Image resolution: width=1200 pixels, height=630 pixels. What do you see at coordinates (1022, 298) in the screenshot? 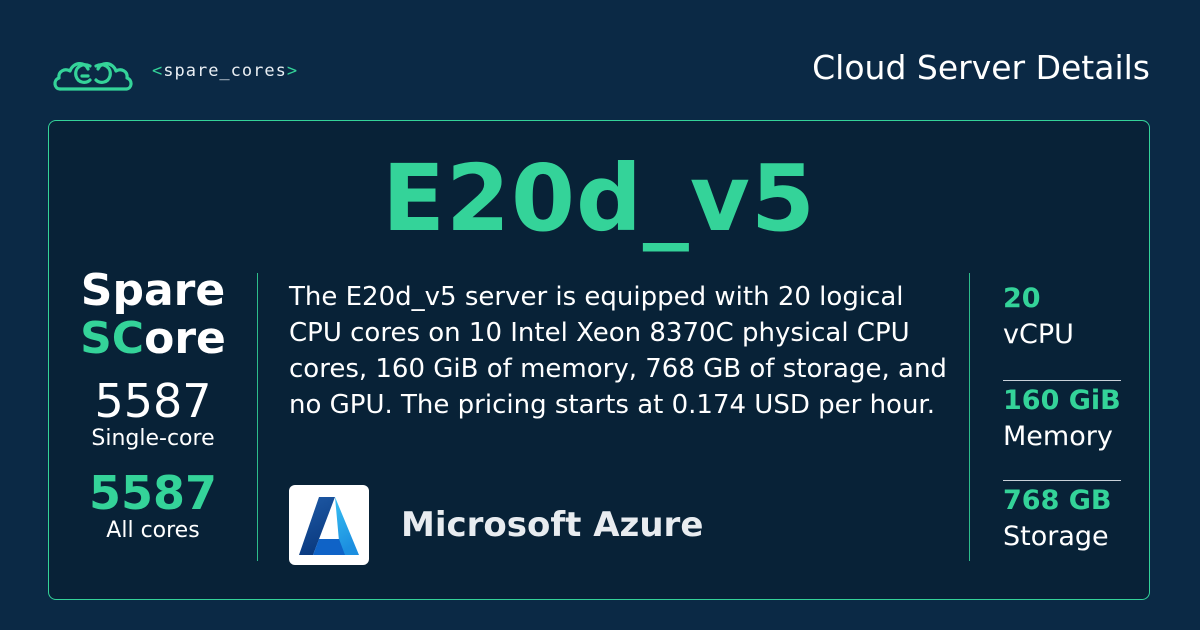
I see `spec-value: 20` at bounding box center [1022, 298].